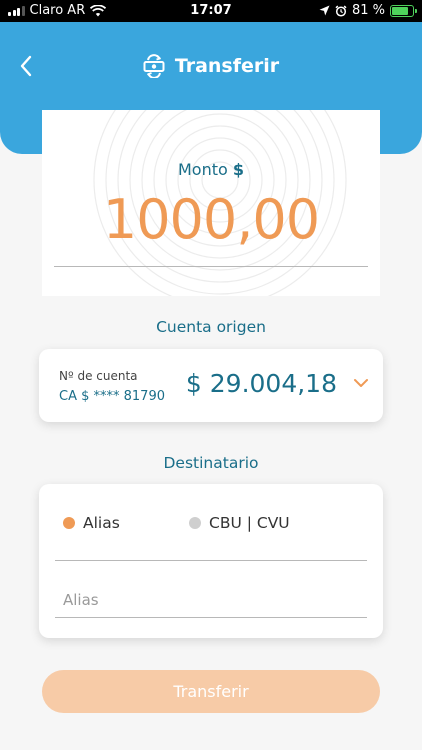  What do you see at coordinates (400, 10) in the screenshot?
I see `battery-level-fill` at bounding box center [400, 10].